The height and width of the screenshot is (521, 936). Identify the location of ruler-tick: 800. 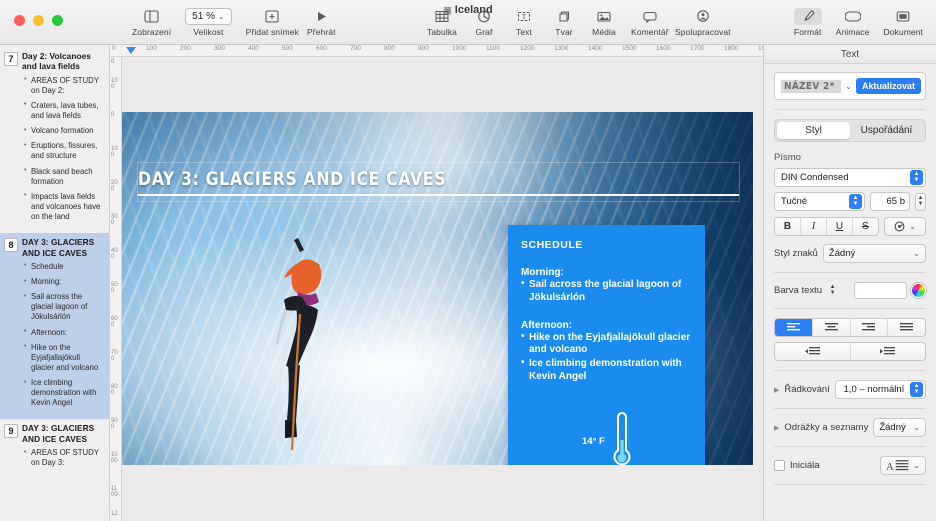
(114, 390).